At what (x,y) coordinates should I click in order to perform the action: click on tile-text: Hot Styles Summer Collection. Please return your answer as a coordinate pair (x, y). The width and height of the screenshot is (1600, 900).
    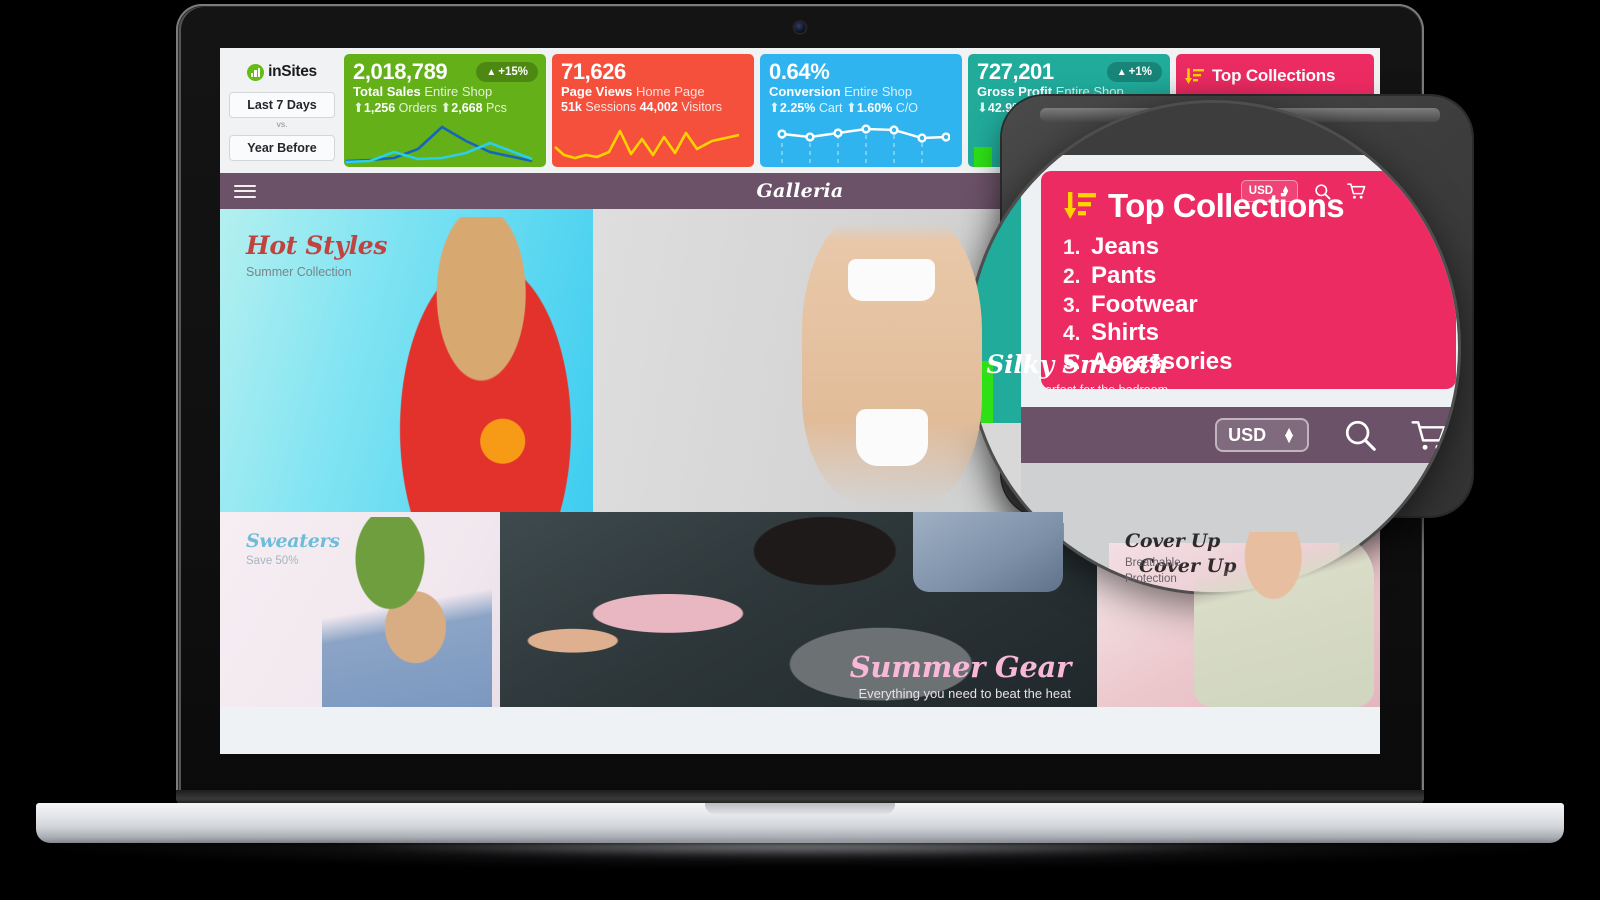
    Looking at the image, I should click on (316, 255).